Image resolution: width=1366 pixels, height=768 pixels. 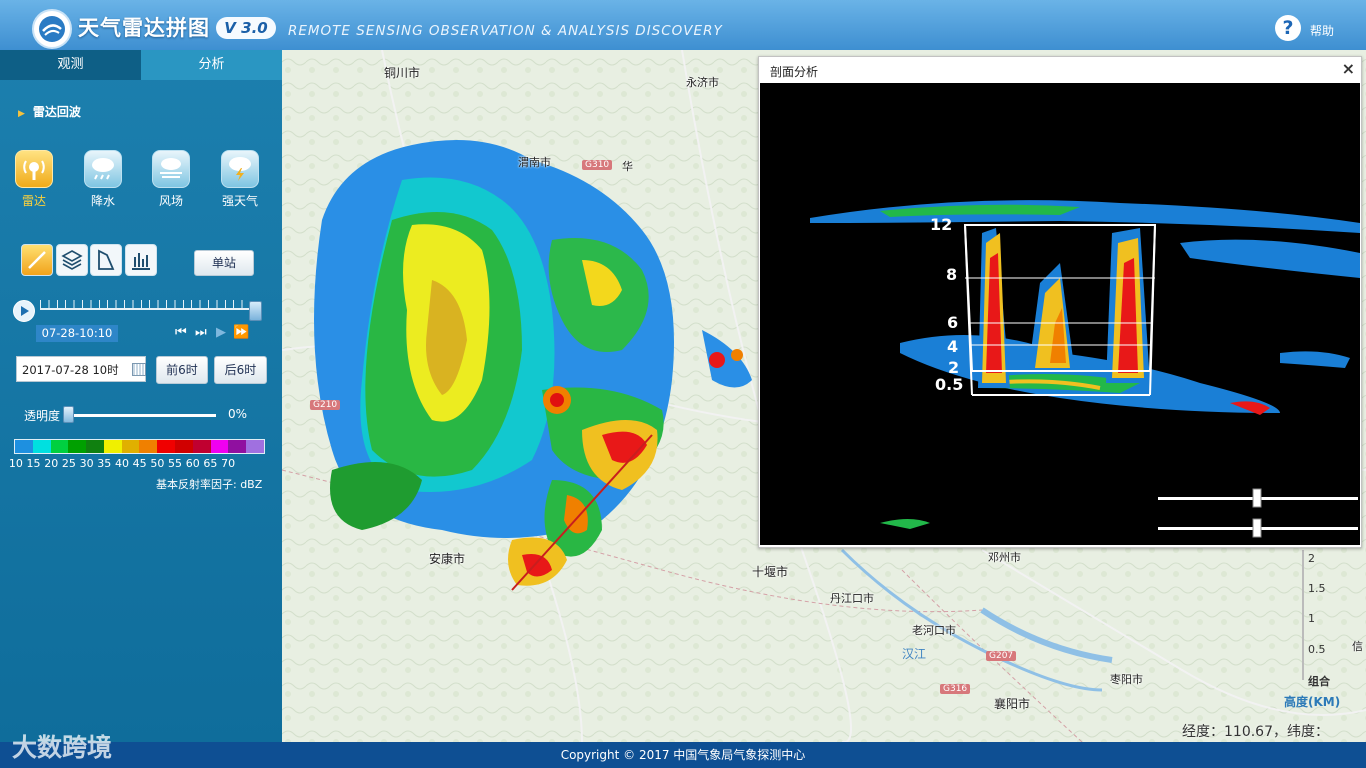 What do you see at coordinates (104, 463) in the screenshot?
I see `colorbar-label: 35` at bounding box center [104, 463].